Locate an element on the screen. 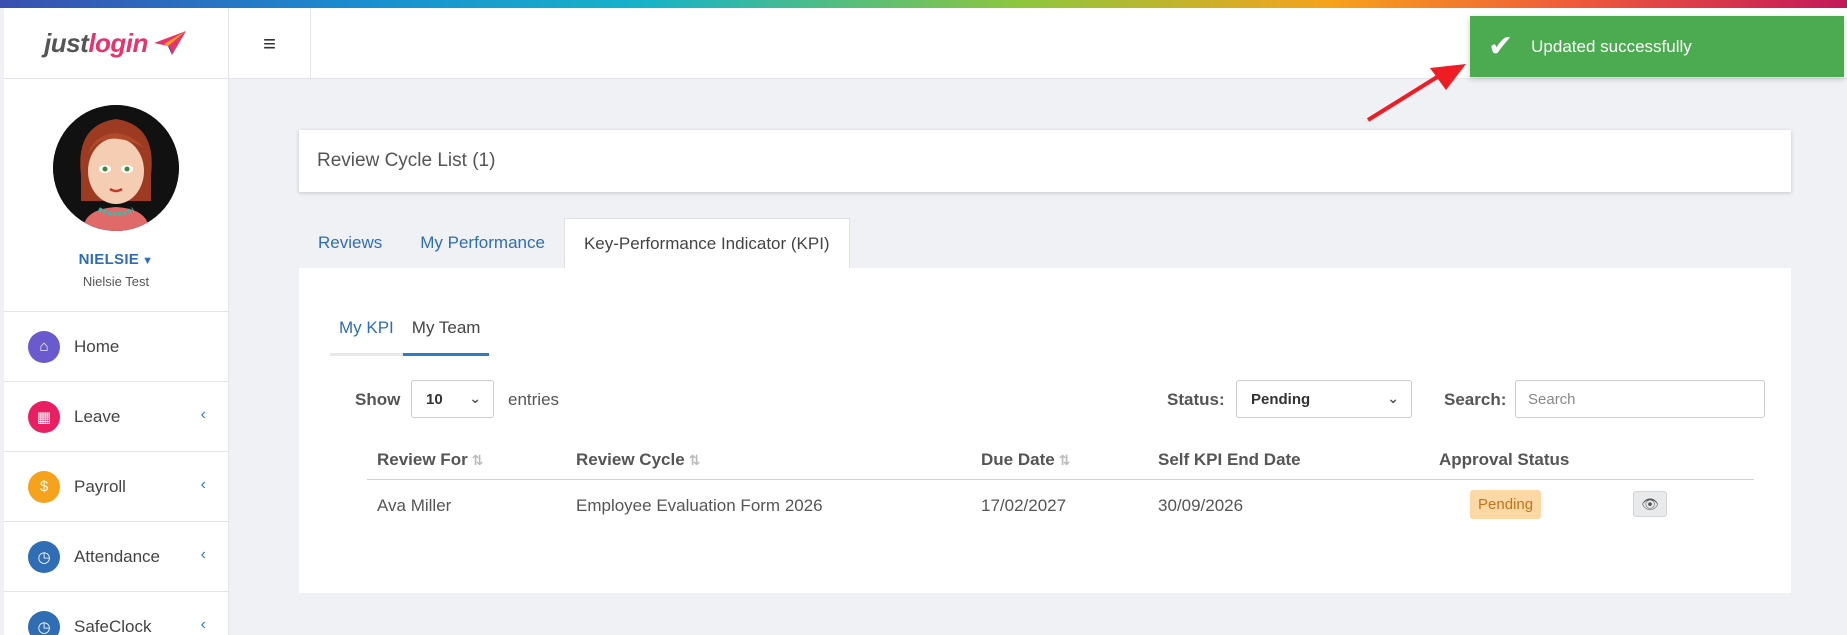 Image resolution: width=1847 pixels, height=635 pixels. top-gradient-bar is located at coordinates (923, 4).